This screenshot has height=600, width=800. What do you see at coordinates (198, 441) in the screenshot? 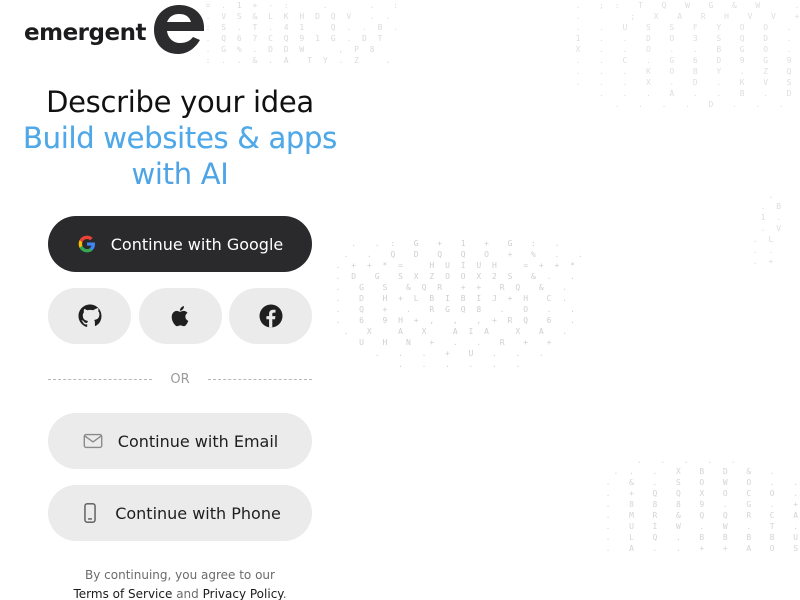
I see `email-button-label: Continue with Email` at bounding box center [198, 441].